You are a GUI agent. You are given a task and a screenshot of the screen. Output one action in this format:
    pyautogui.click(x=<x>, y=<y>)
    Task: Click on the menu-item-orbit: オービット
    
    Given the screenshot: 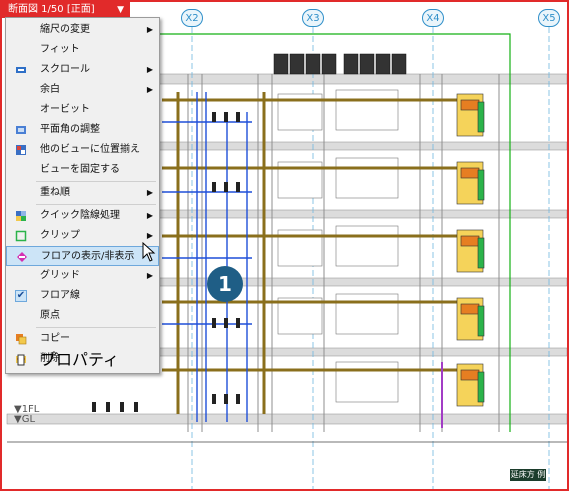 What is the action you would take?
    pyautogui.click(x=82, y=110)
    